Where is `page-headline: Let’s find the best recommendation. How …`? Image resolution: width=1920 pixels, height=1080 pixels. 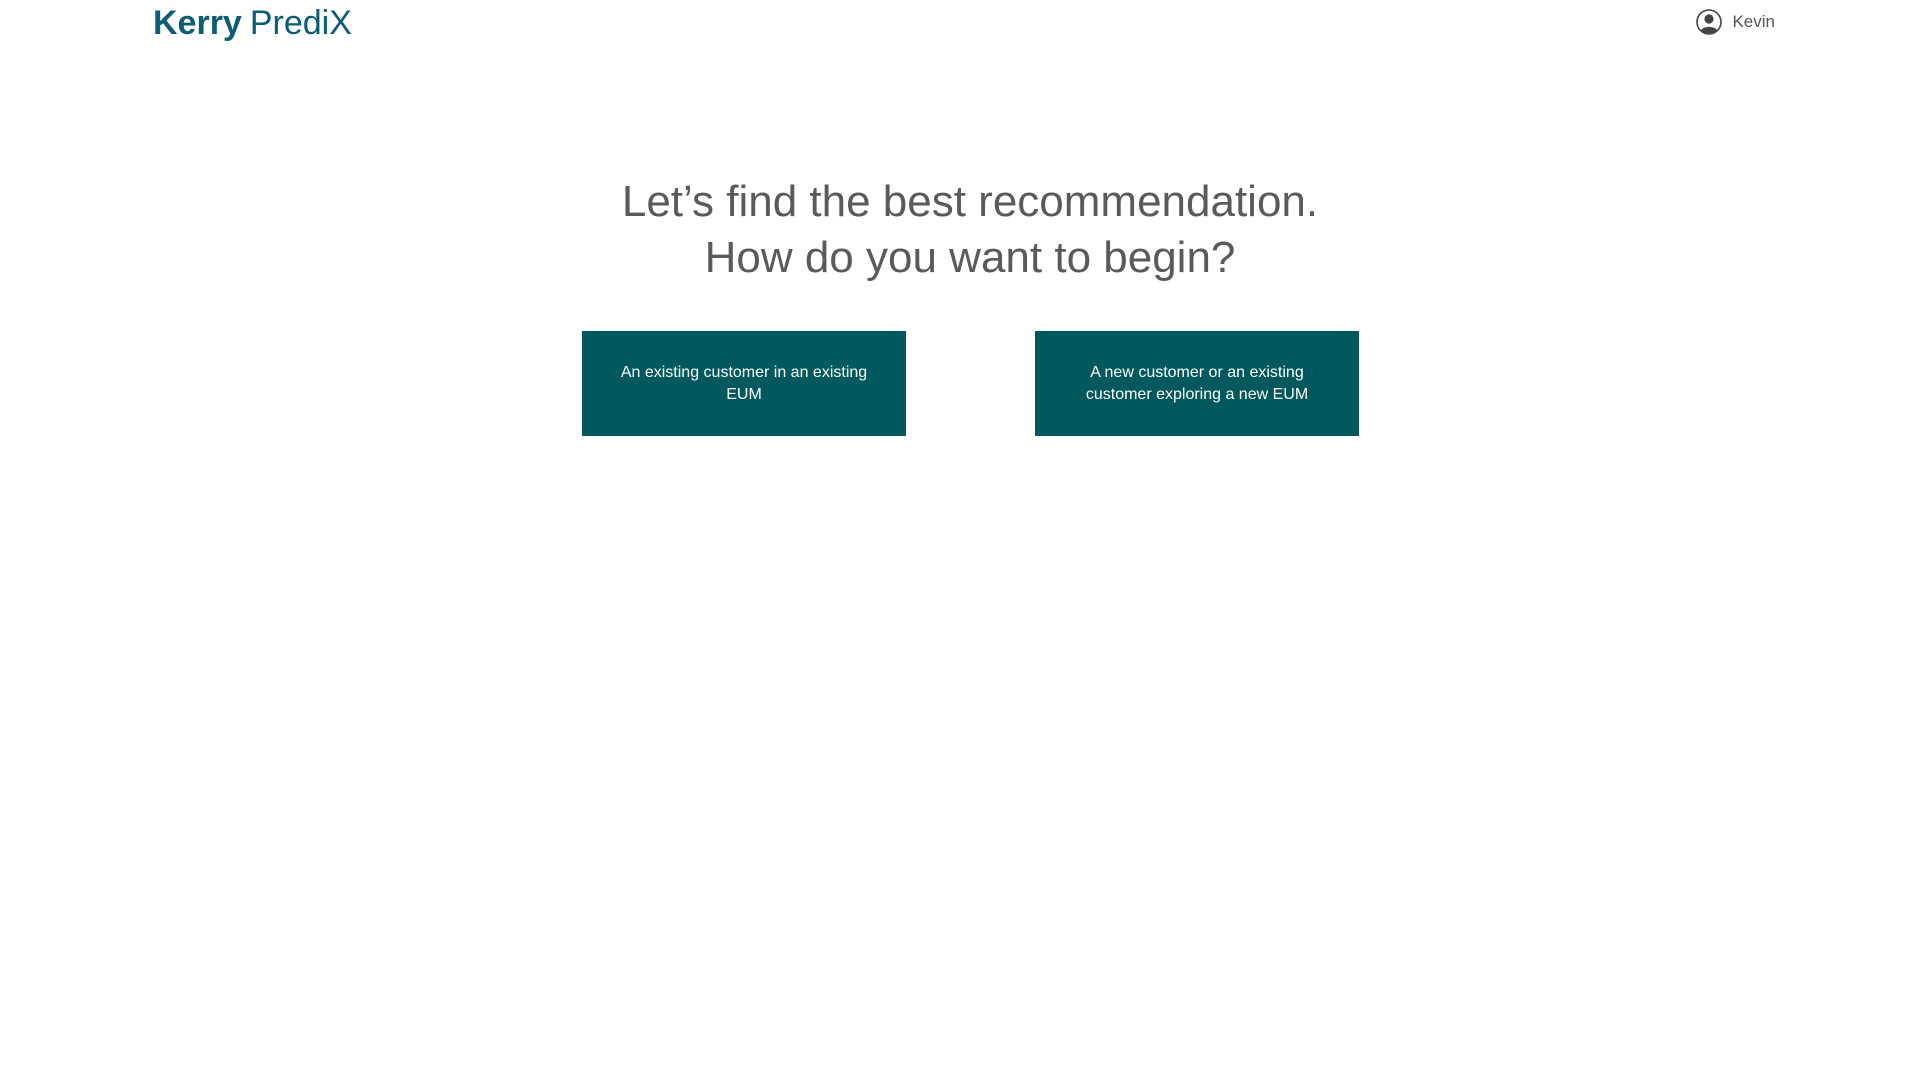 page-headline: Let’s find the best recommendation. How … is located at coordinates (960, 230).